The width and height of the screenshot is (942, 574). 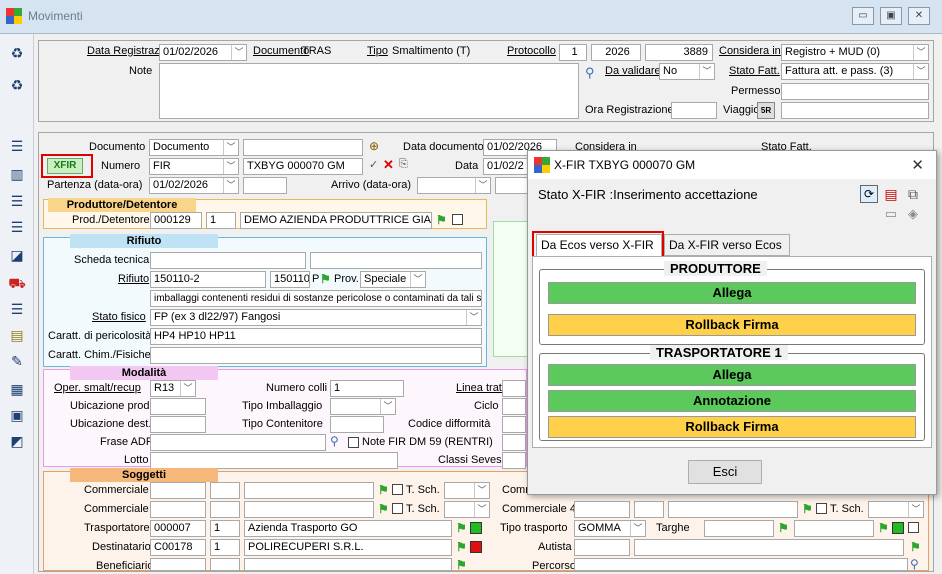 I want to click on rollback-produttore-button: Rollback Firma, so click(x=732, y=325).